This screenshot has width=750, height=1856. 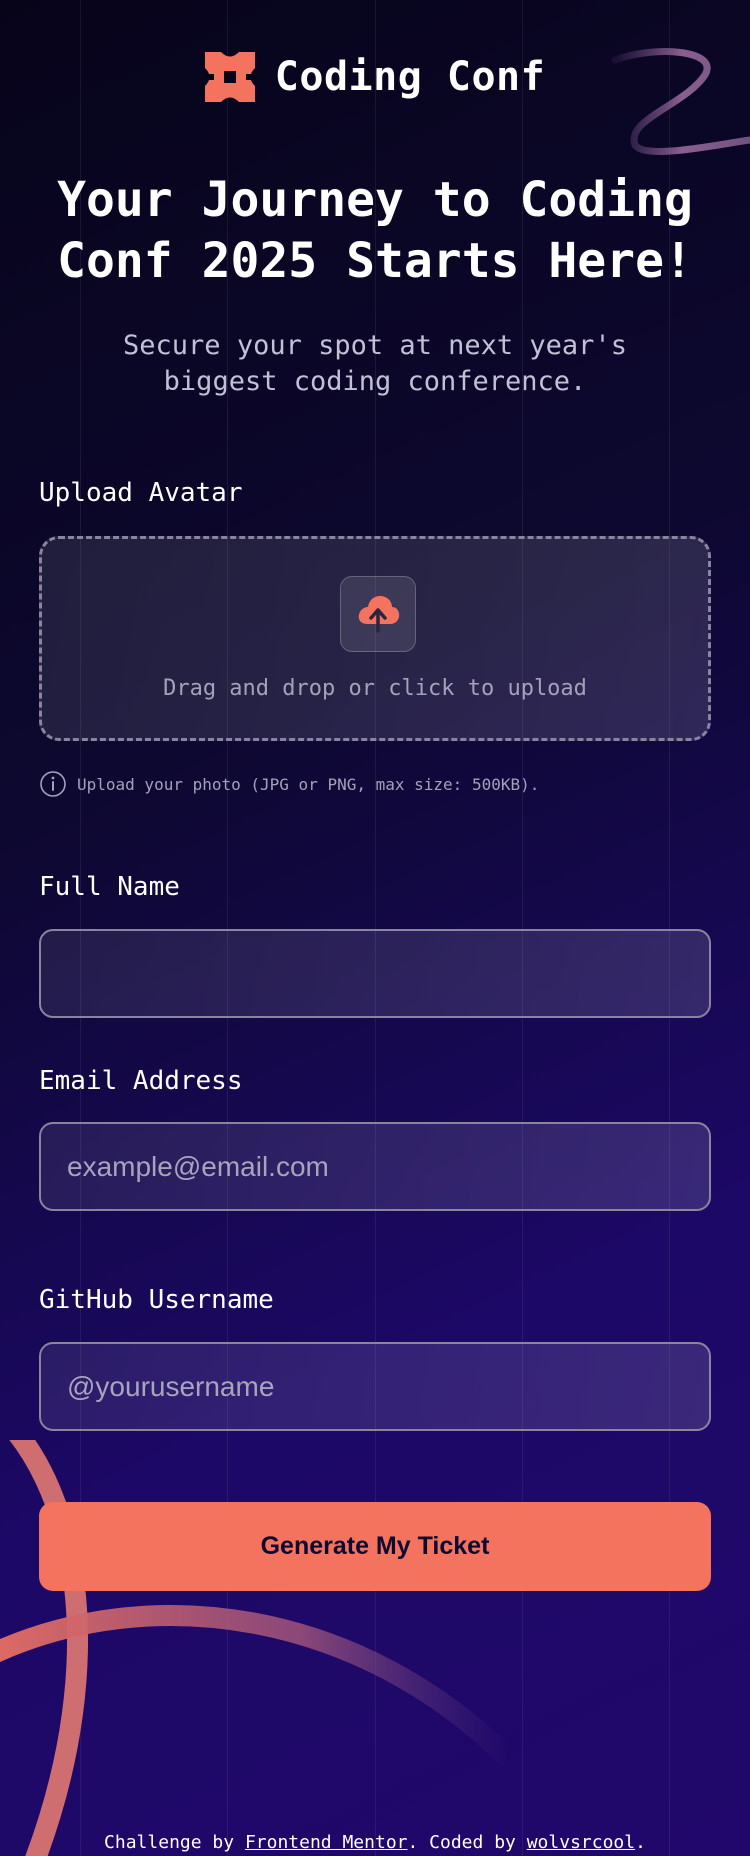 What do you see at coordinates (640, 1842) in the screenshot?
I see `footer-suffix: .` at bounding box center [640, 1842].